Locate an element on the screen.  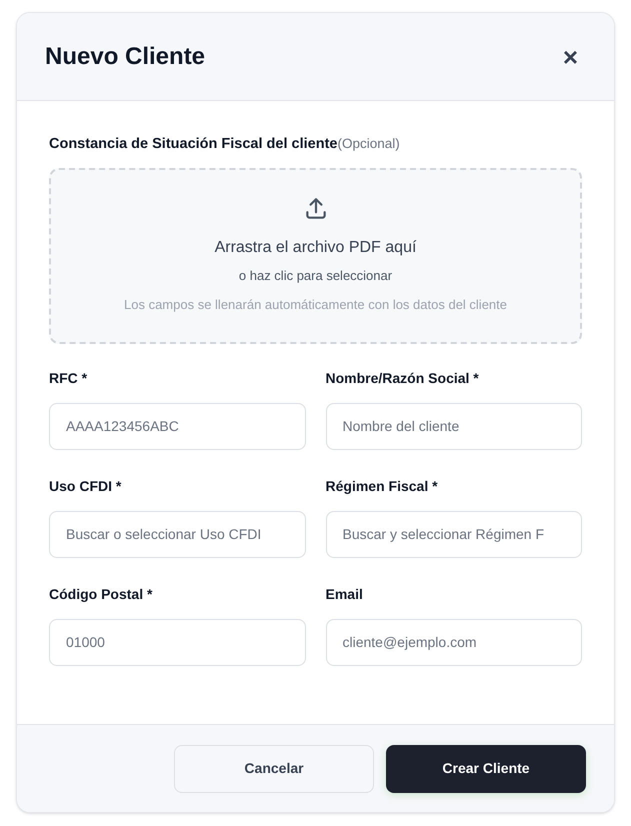
input-field: cliente@ejemplo.com is located at coordinates (454, 642).